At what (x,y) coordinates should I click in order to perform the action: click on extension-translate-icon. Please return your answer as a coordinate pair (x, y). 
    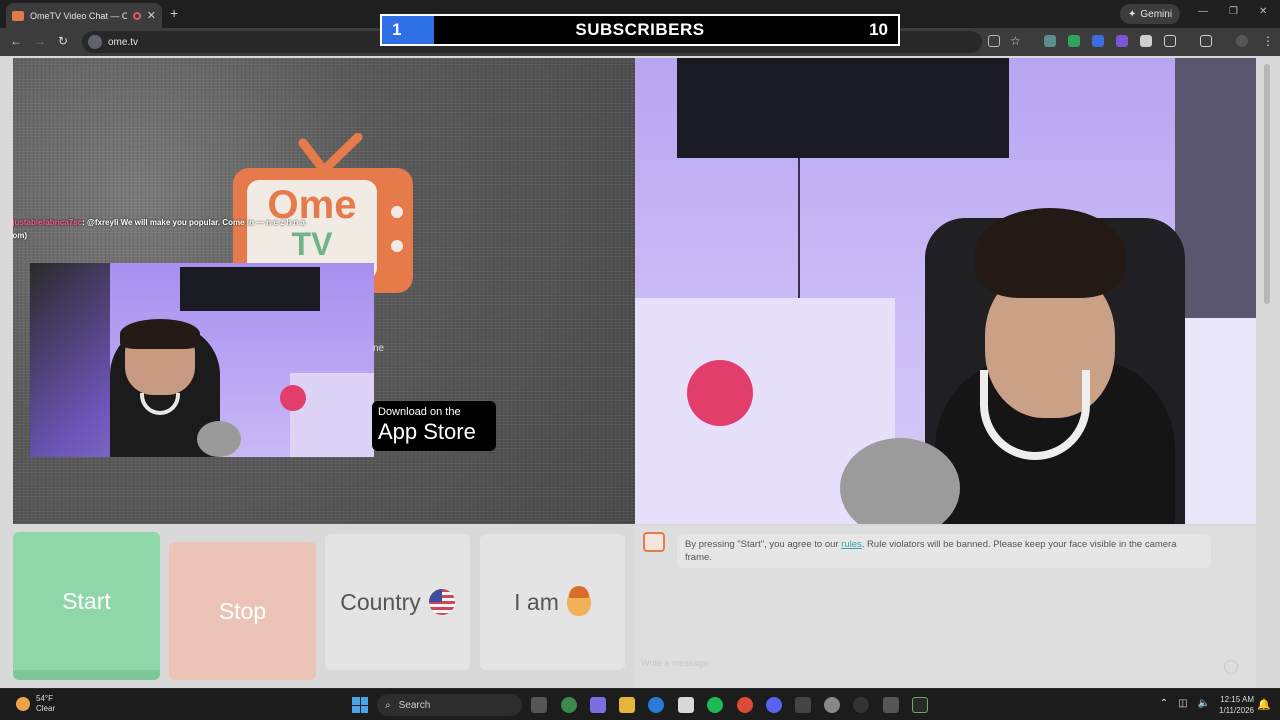
    Looking at the image, I should click on (1050, 41).